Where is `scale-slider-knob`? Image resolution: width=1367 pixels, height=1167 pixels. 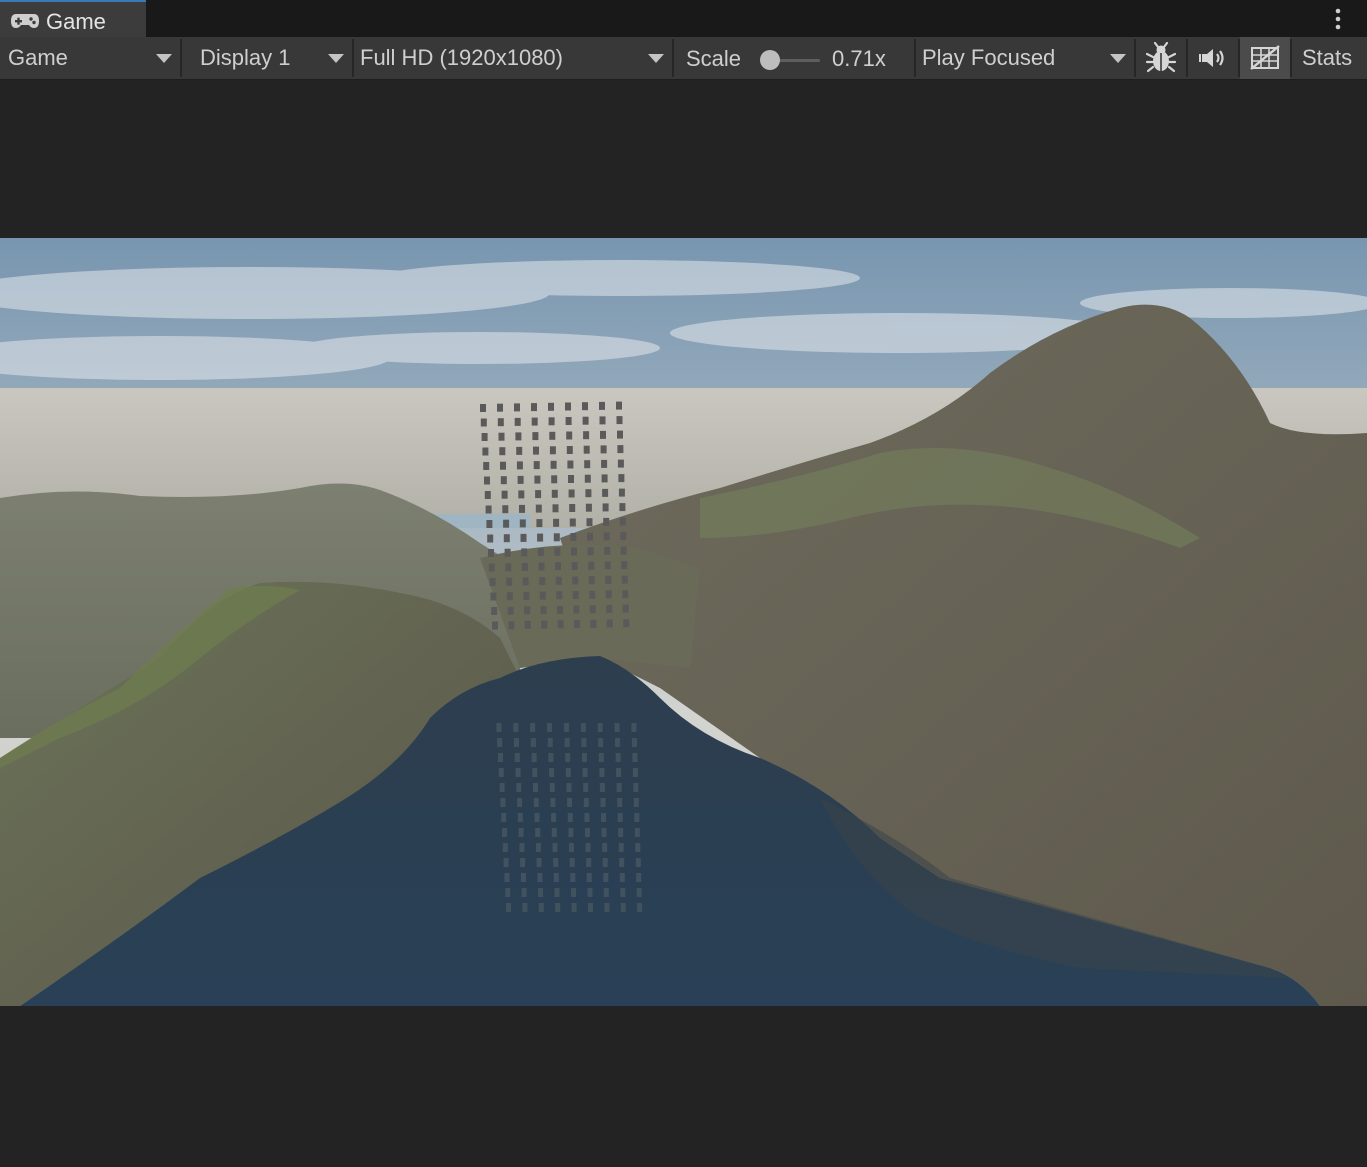 scale-slider-knob is located at coordinates (770, 60).